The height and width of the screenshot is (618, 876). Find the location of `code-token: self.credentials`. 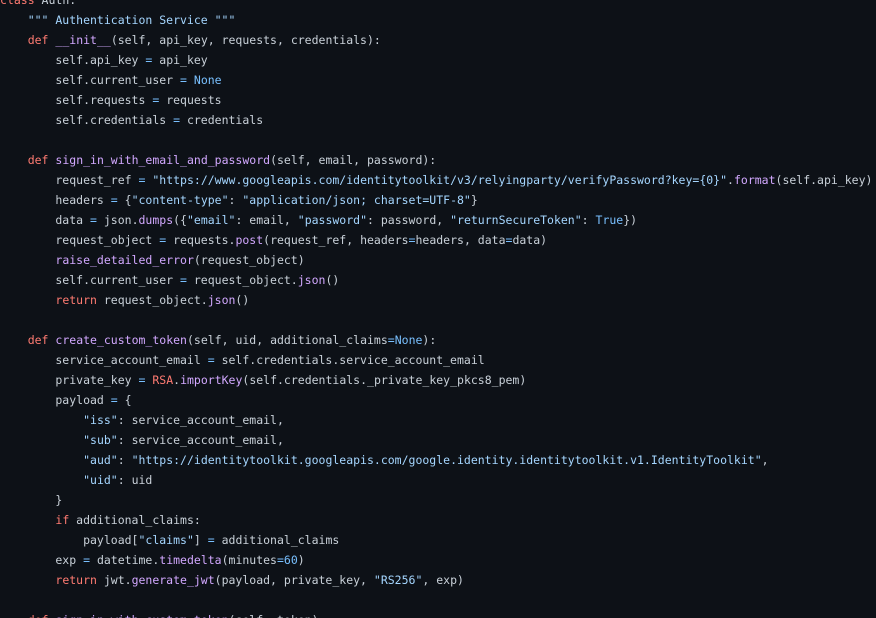

code-token: self.credentials is located at coordinates (87, 120).